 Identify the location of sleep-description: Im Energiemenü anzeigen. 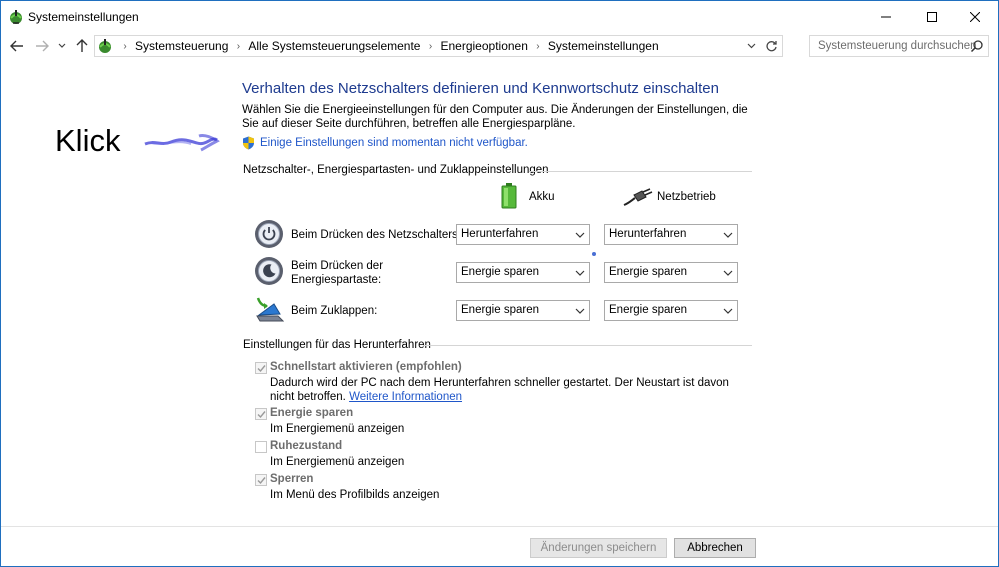
(337, 429).